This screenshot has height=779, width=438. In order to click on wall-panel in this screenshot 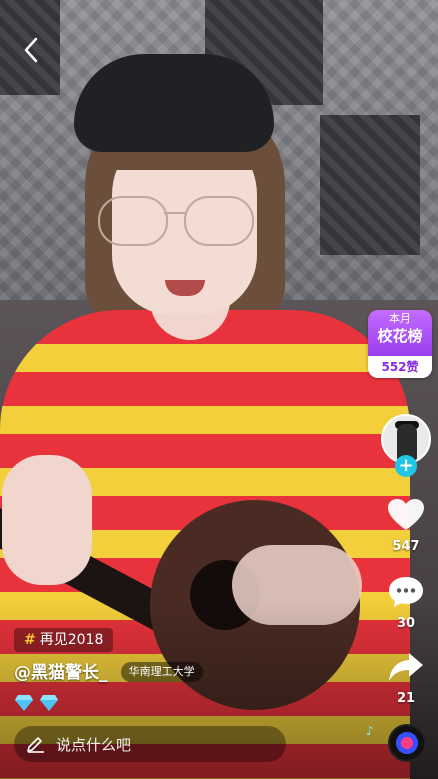, I will do `click(370, 185)`.